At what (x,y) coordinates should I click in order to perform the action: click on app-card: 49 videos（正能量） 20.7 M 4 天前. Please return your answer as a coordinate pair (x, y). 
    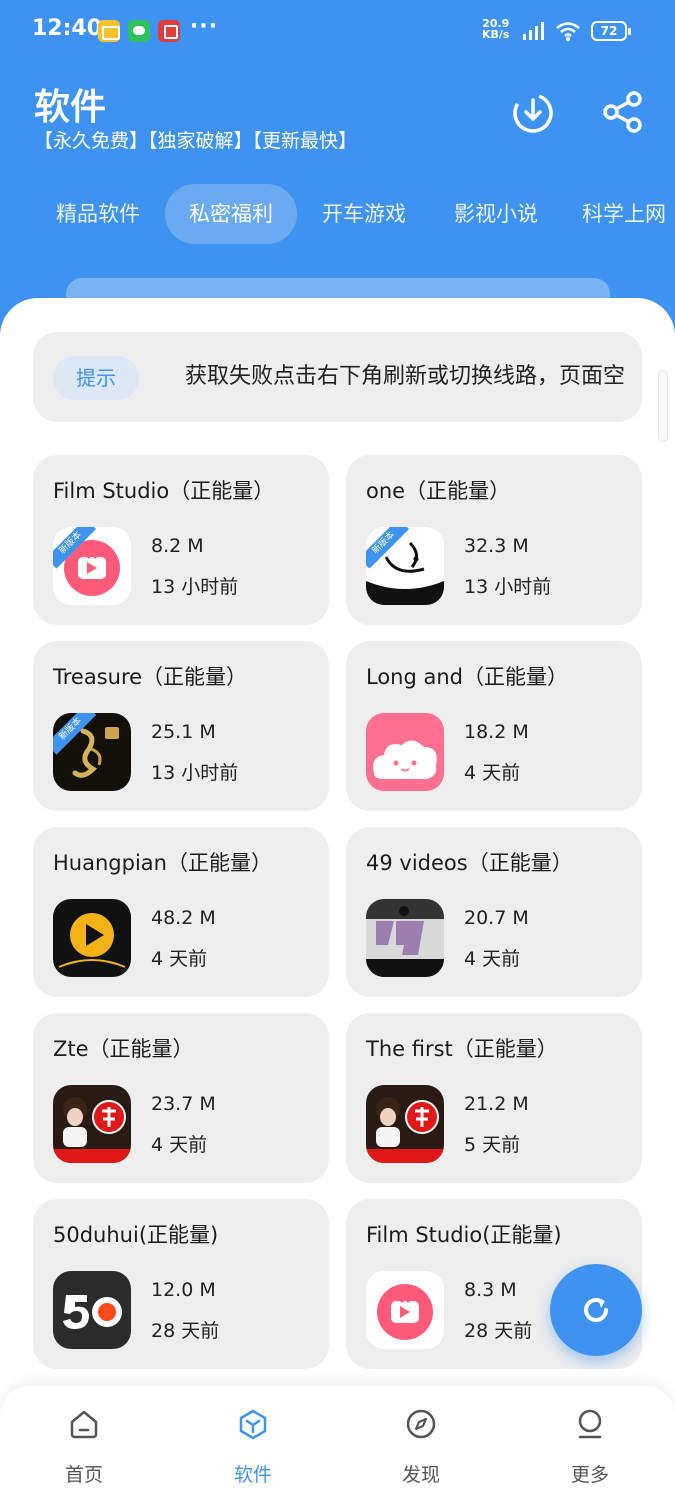
    Looking at the image, I should click on (494, 912).